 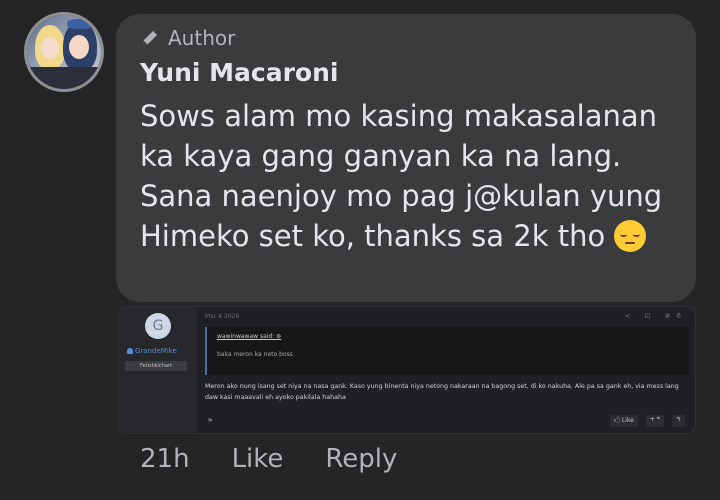 What do you see at coordinates (158, 326) in the screenshot?
I see `forum-user-avatar: G` at bounding box center [158, 326].